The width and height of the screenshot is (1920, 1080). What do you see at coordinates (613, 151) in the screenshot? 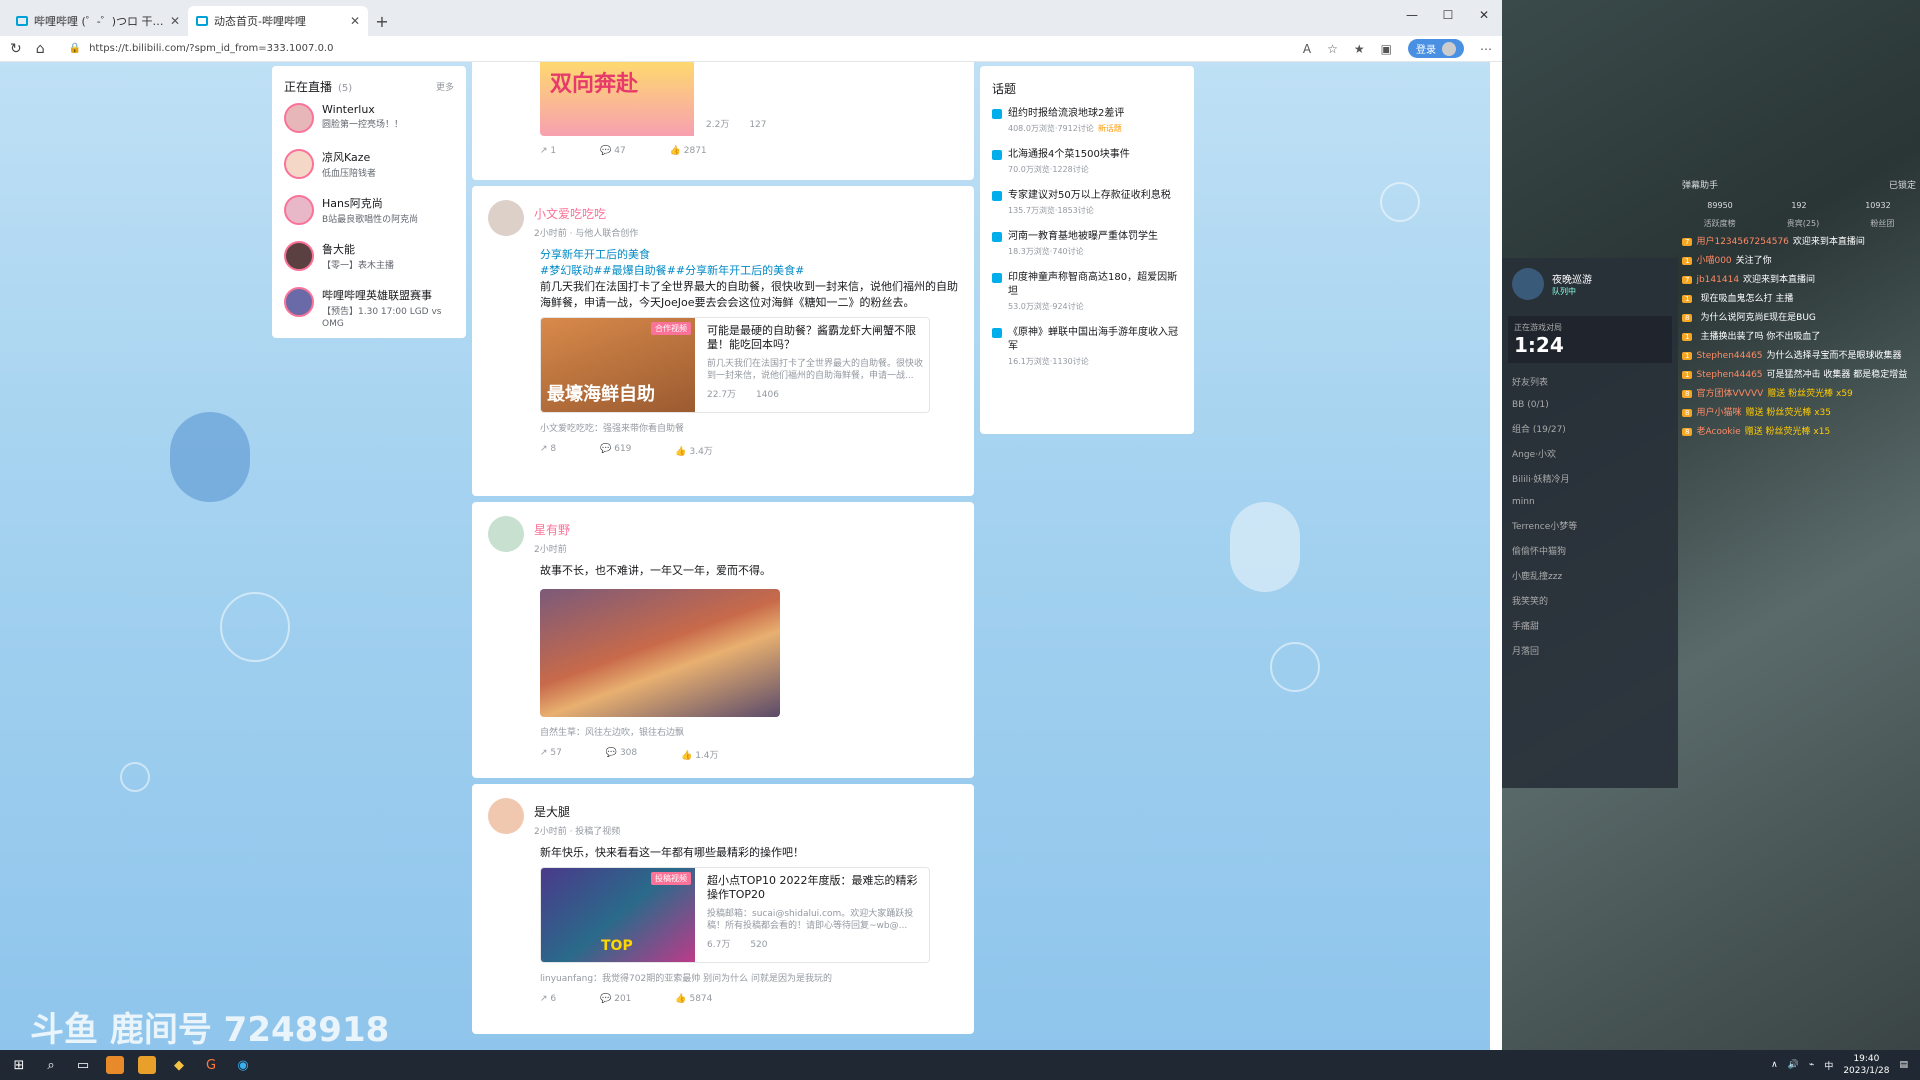
I see `comment-button: 💬 47` at bounding box center [613, 151].